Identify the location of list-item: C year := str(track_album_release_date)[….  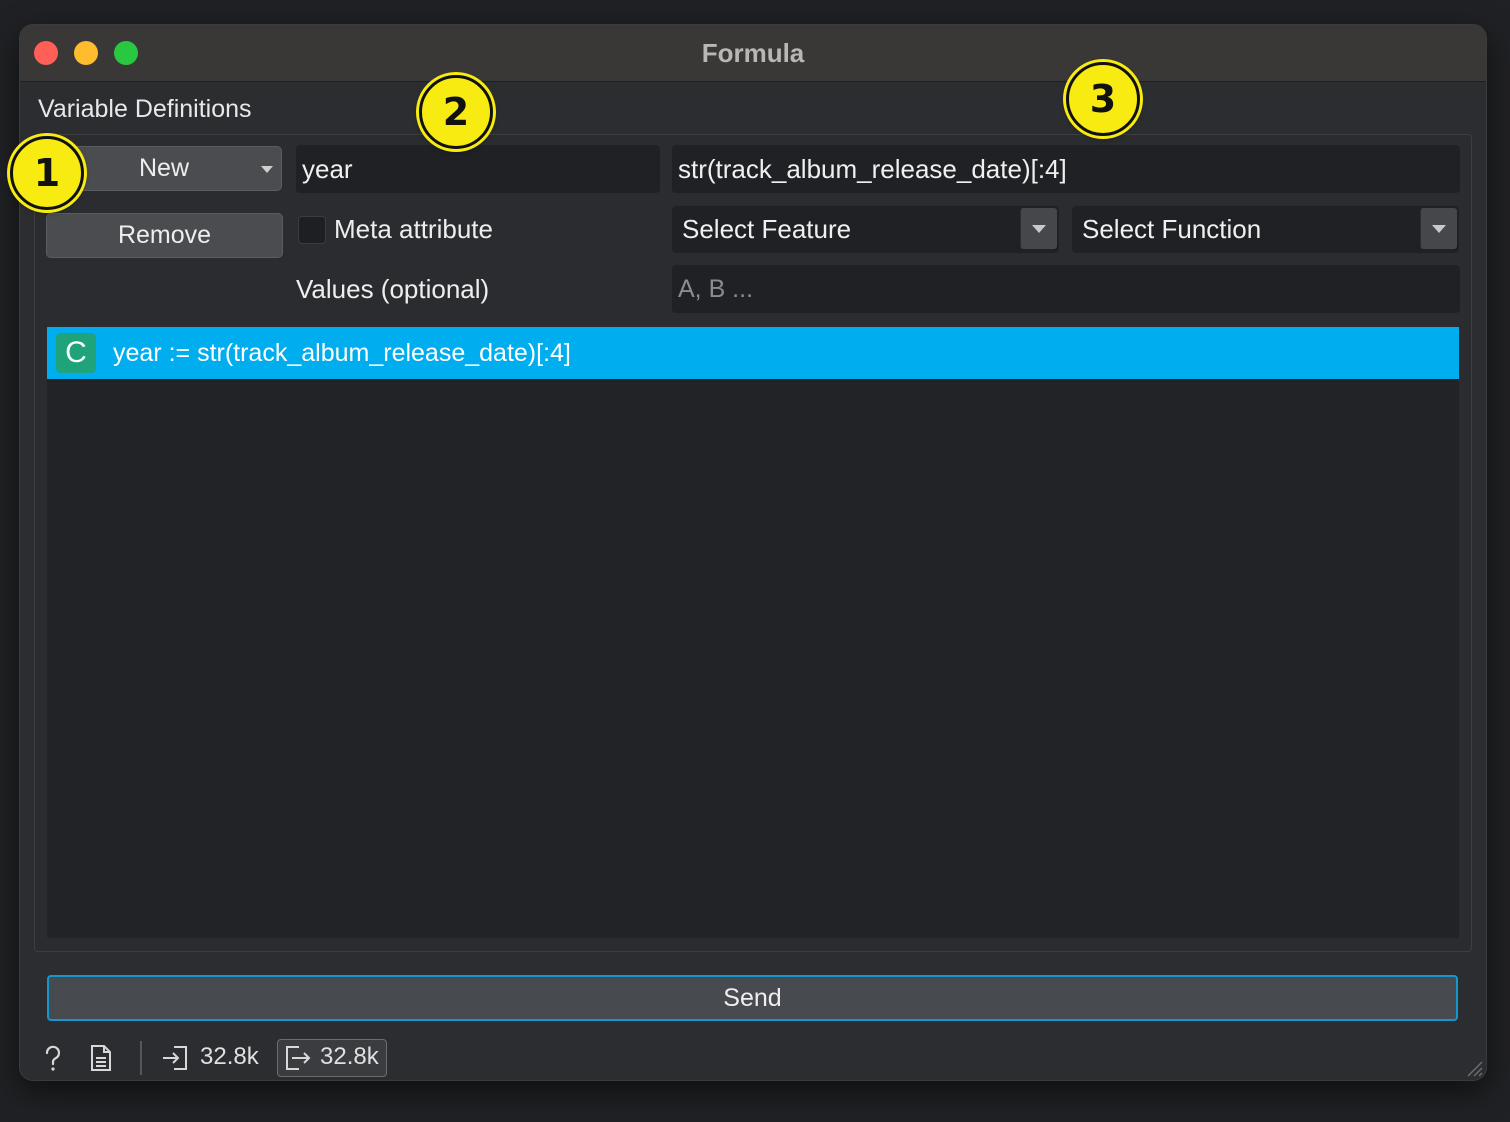
(753, 353).